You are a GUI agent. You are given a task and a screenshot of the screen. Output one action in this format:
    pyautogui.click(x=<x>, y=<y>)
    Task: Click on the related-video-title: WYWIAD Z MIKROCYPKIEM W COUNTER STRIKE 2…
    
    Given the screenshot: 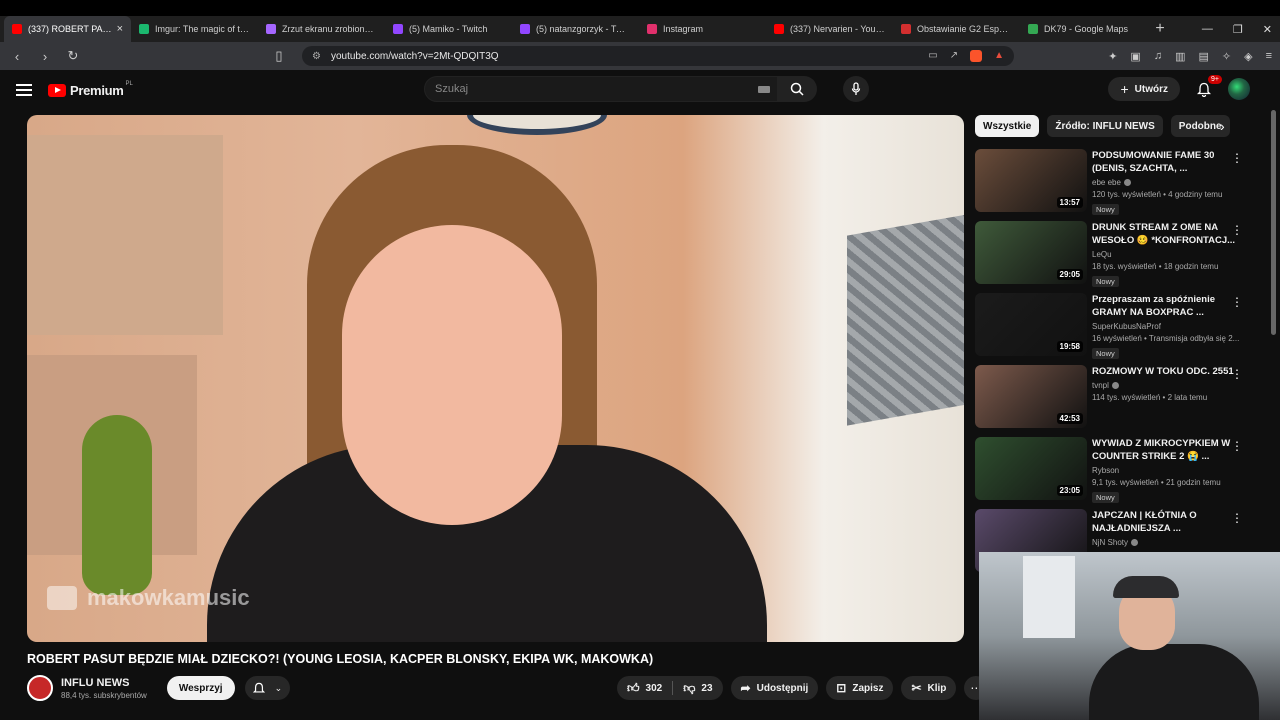 What is the action you would take?
    pyautogui.click(x=1167, y=450)
    